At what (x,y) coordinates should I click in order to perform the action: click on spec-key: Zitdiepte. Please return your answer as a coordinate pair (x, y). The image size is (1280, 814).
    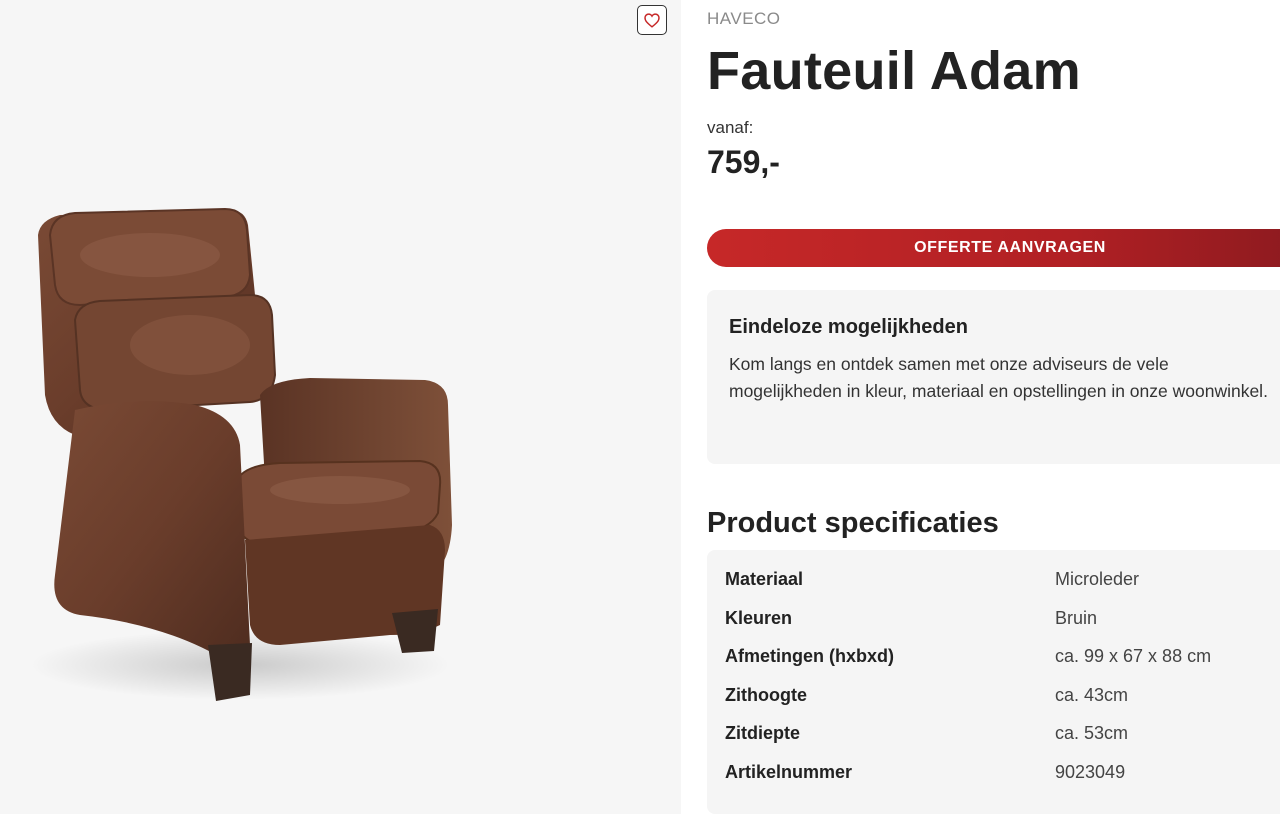
    Looking at the image, I should click on (762, 733).